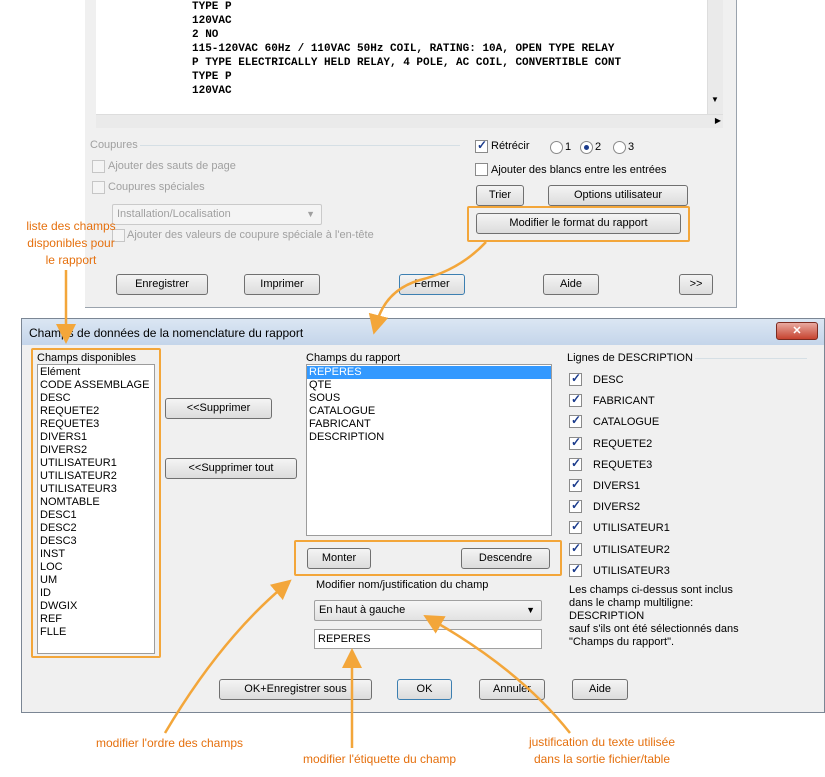  I want to click on arrow-format, so click(427, 288).